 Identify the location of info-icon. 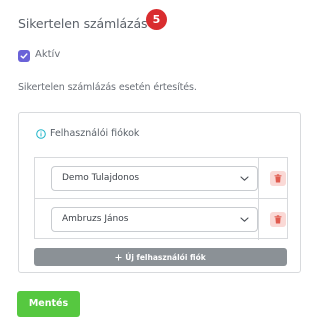
(41, 133).